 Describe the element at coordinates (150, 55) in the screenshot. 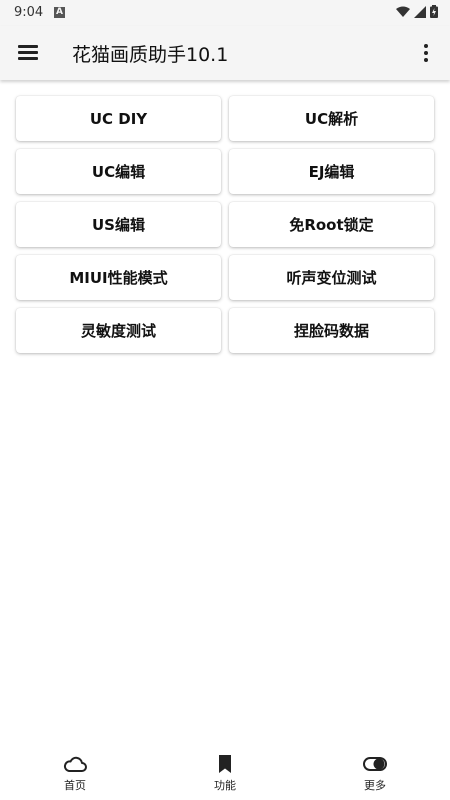

I see `app-title: 花猫画质助手10.1` at that location.